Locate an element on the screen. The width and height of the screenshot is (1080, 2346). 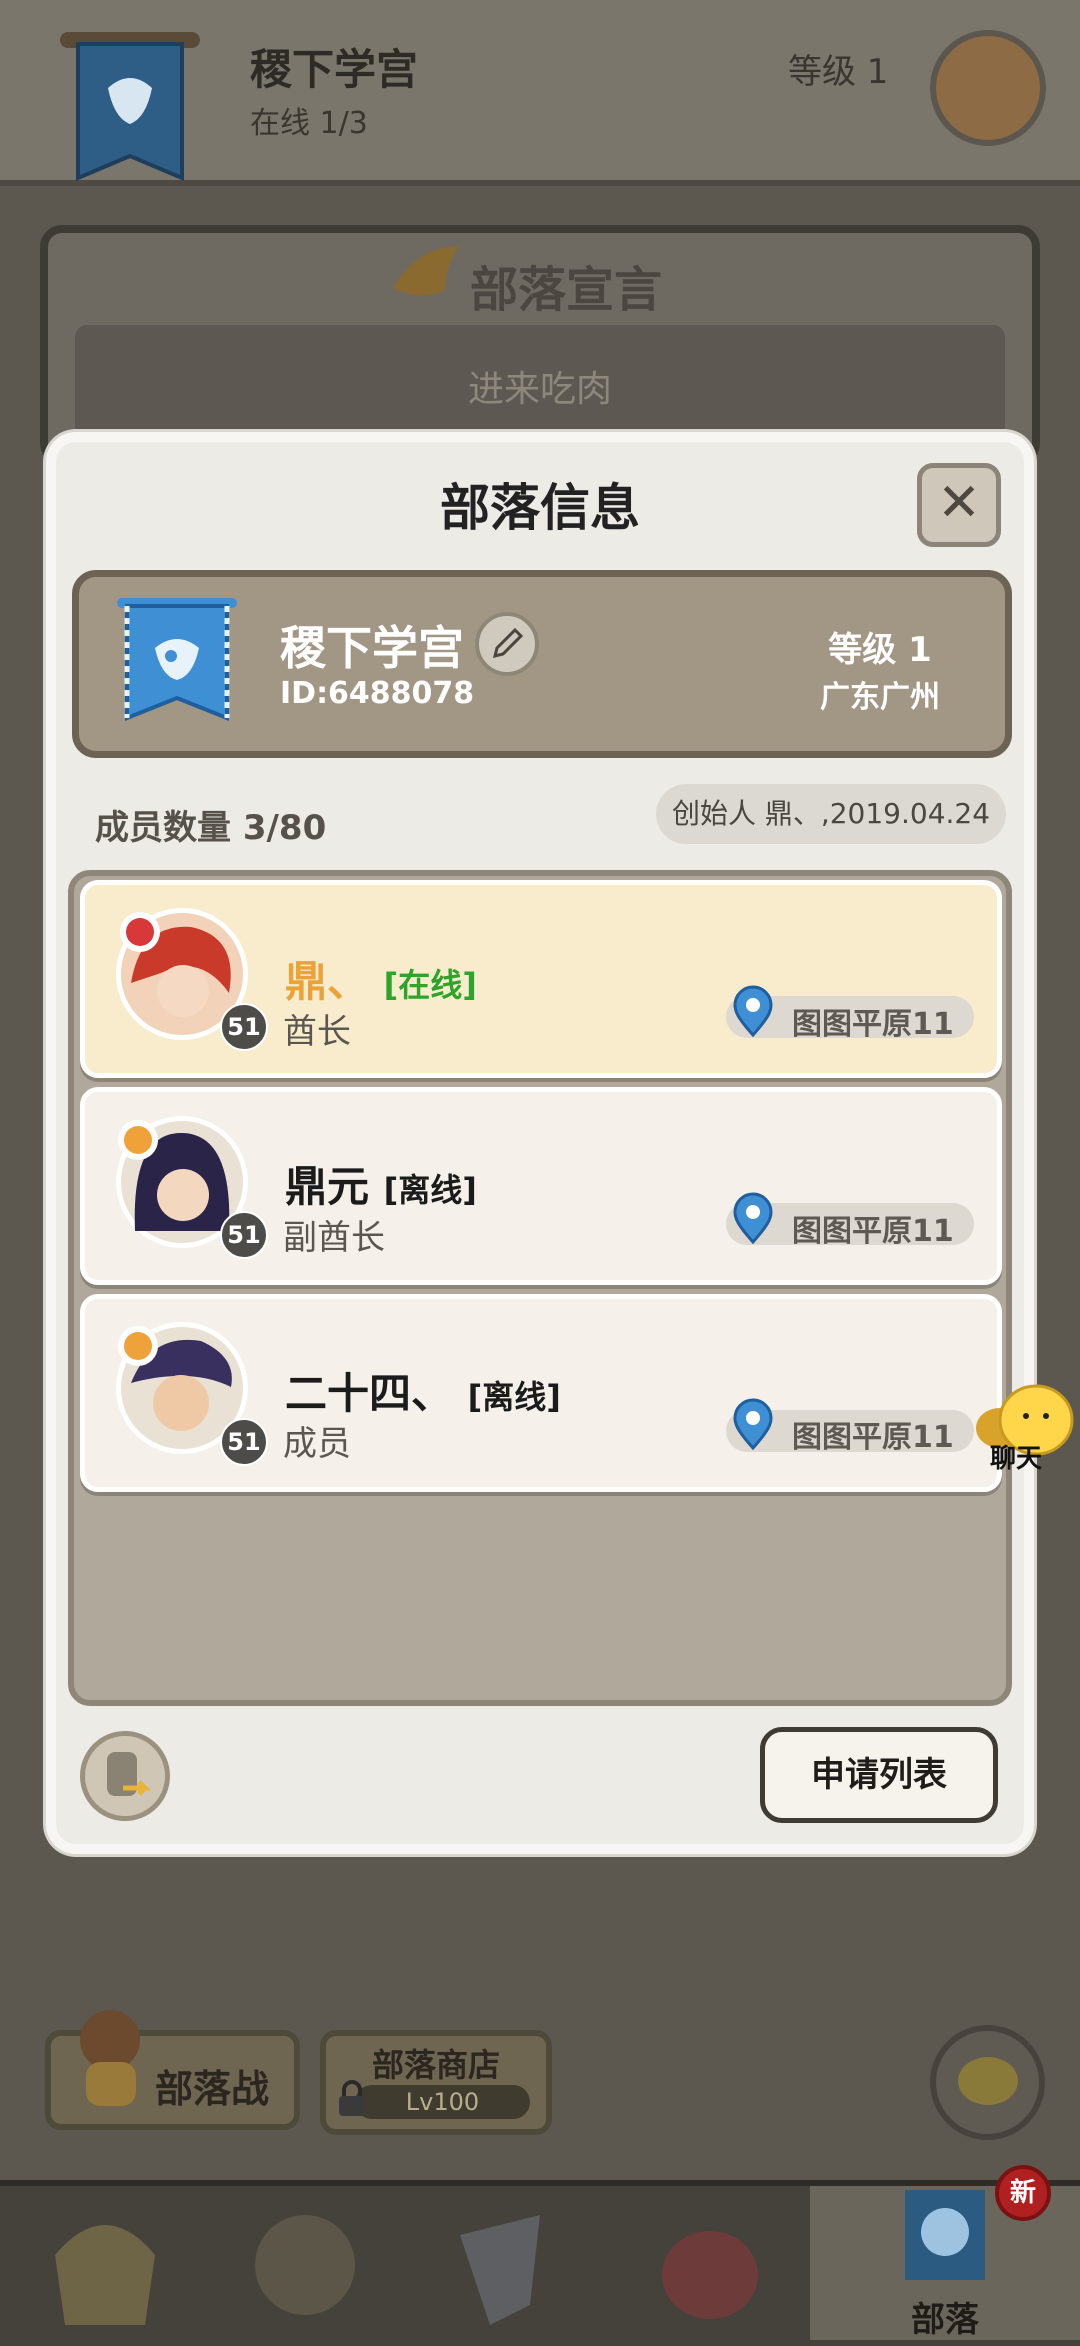
leave-tribe-button is located at coordinates (125, 1776).